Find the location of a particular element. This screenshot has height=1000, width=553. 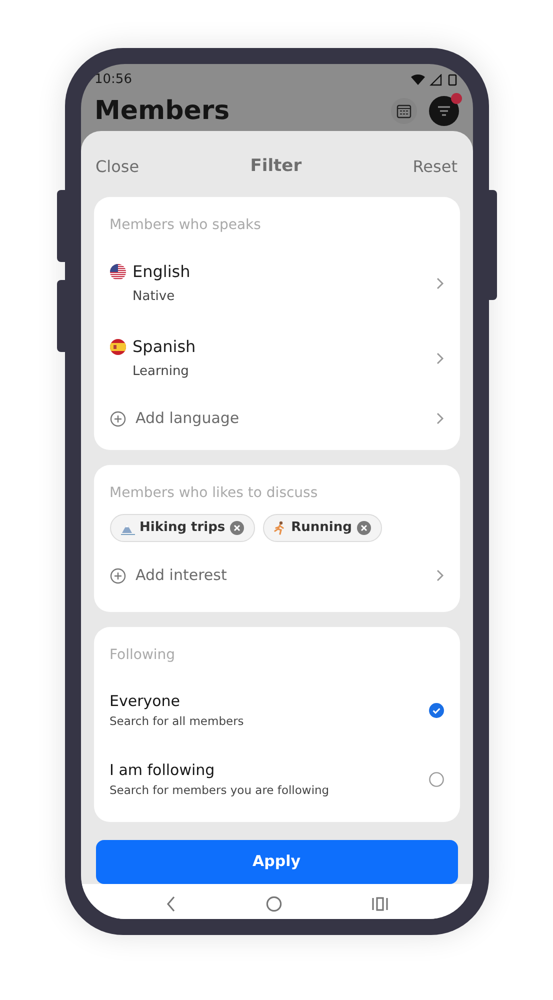

radio-checked is located at coordinates (436, 710).